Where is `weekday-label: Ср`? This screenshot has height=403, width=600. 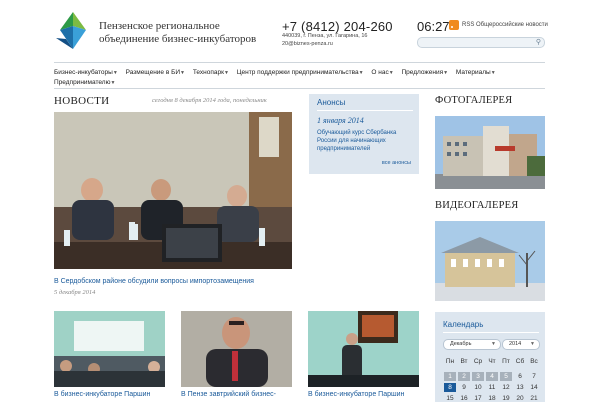
weekday-label: Ср is located at coordinates (478, 361).